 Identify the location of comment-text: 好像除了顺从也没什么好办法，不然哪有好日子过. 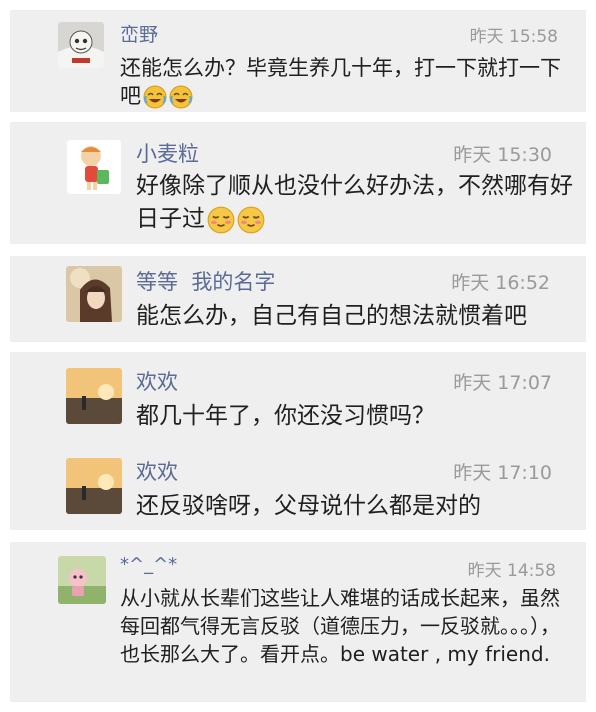
(356, 203).